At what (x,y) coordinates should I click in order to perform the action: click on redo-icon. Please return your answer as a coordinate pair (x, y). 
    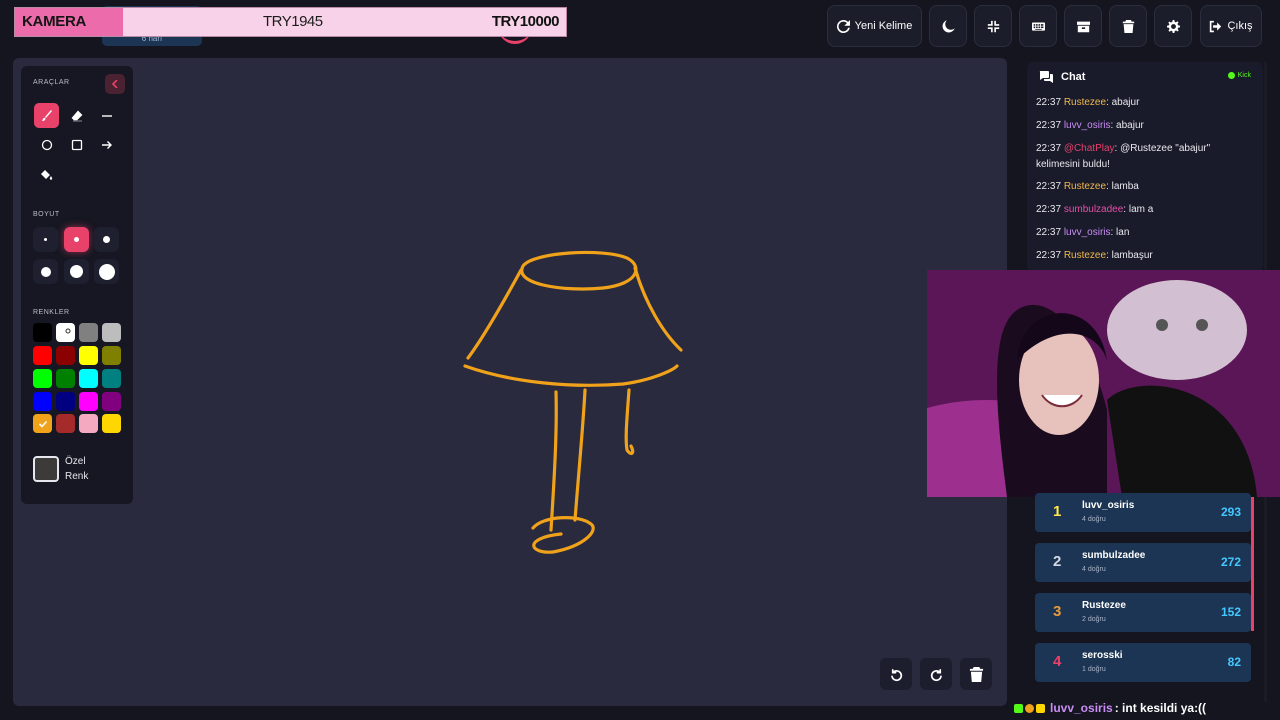
    Looking at the image, I should click on (936, 674).